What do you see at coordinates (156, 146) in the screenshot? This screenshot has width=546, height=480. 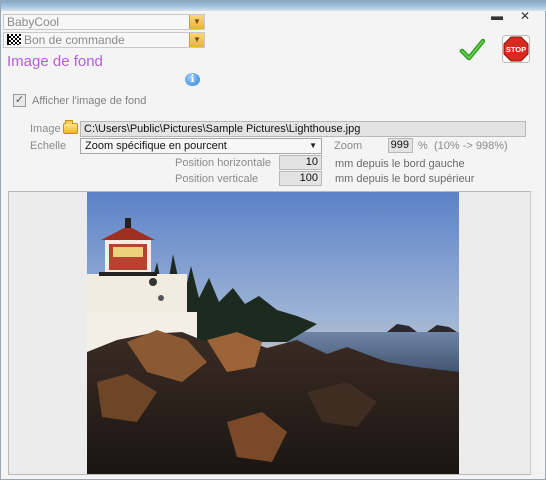 I see `scale-select-value: Zoom spécifique en pourcent` at bounding box center [156, 146].